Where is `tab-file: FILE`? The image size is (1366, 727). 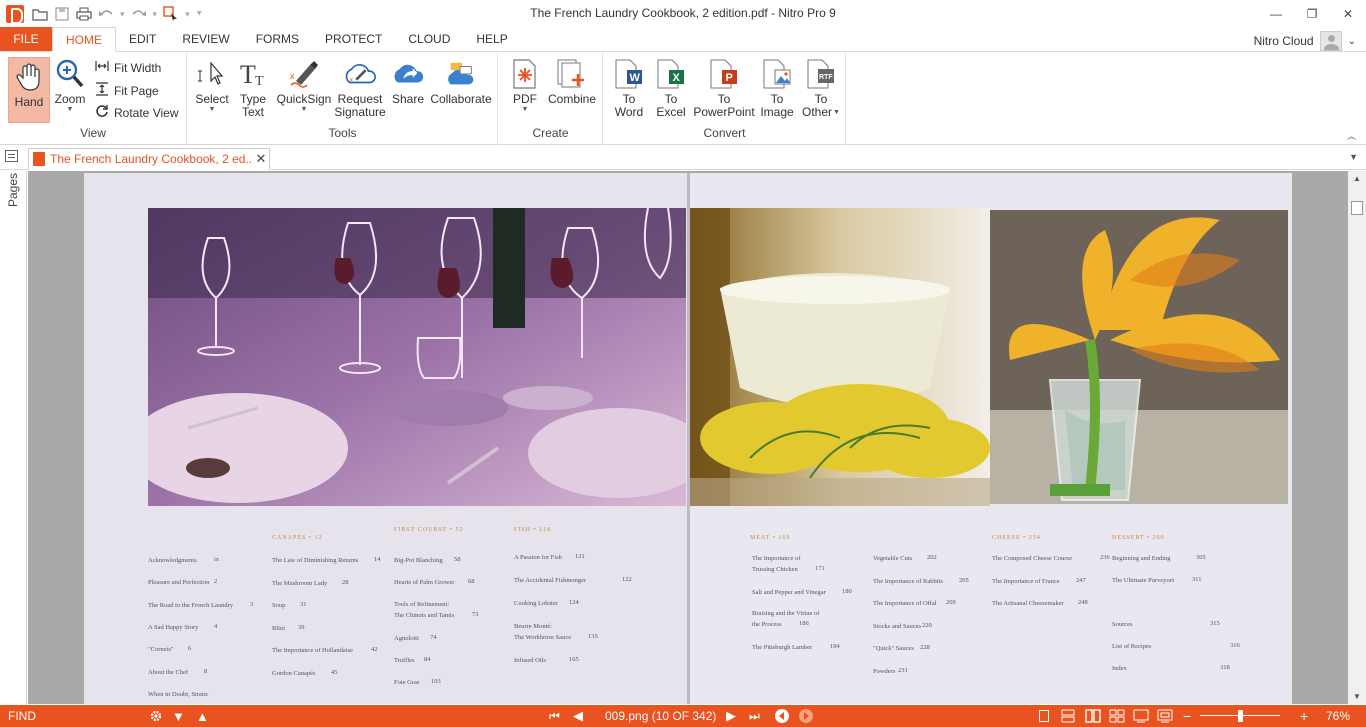 tab-file: FILE is located at coordinates (26, 39).